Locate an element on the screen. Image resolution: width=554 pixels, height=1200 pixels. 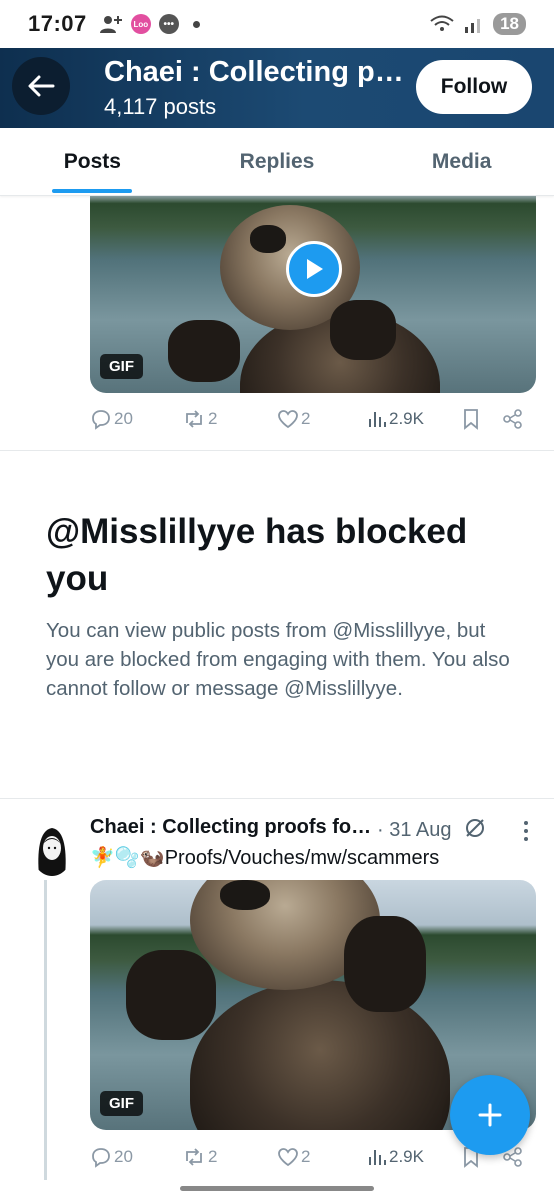
share-icon is located at coordinates (512, 419).